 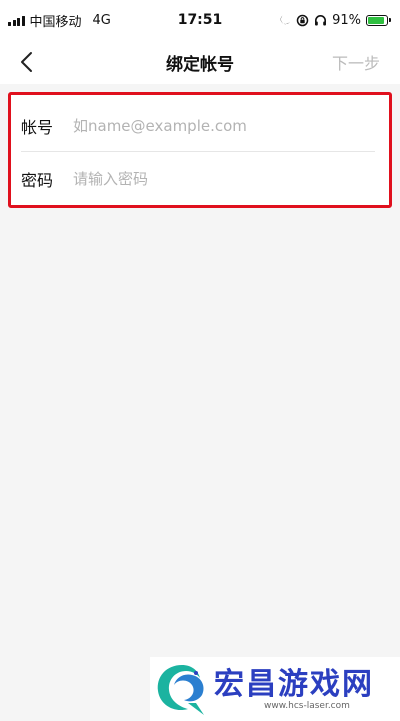 What do you see at coordinates (37, 127) in the screenshot?
I see `account-label: 帐号` at bounding box center [37, 127].